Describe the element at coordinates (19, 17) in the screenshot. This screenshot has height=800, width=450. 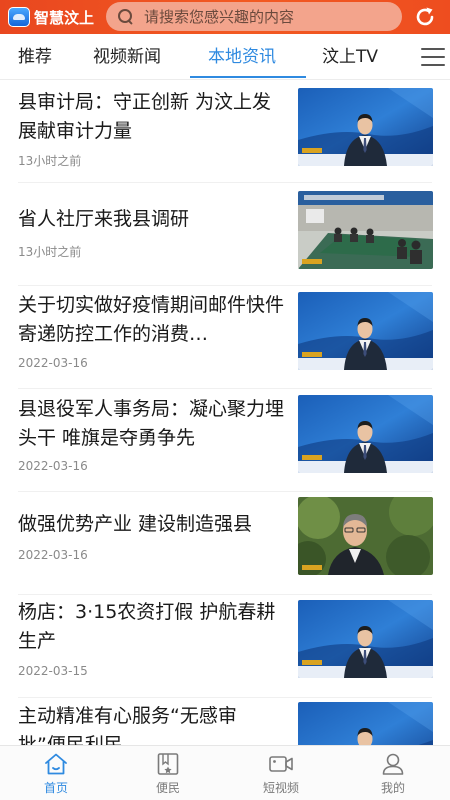
I see `logo-badge-icon` at that location.